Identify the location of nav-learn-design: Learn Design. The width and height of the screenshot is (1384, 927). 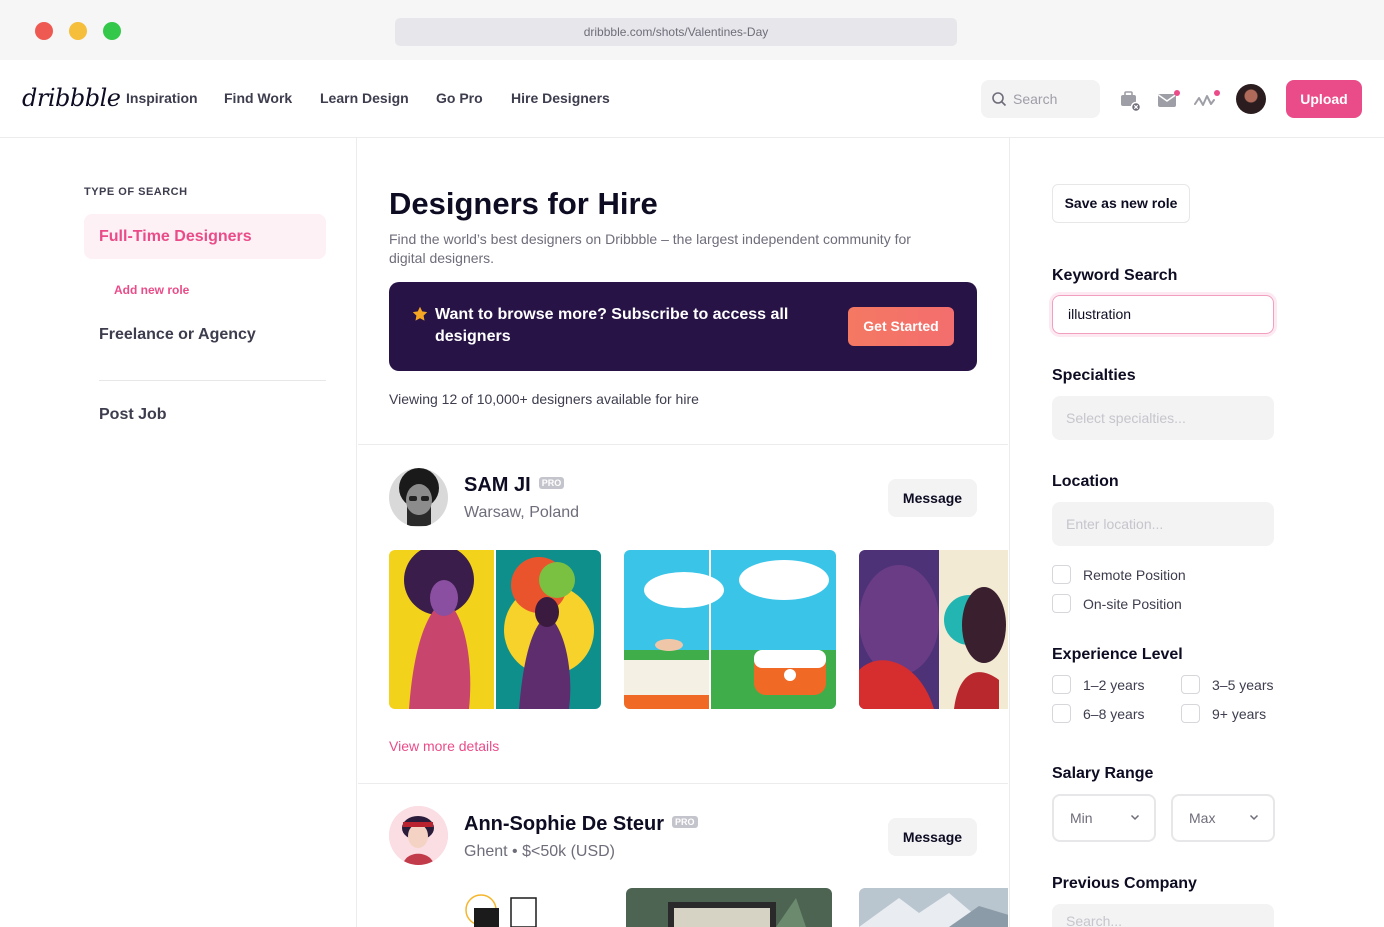
(364, 98).